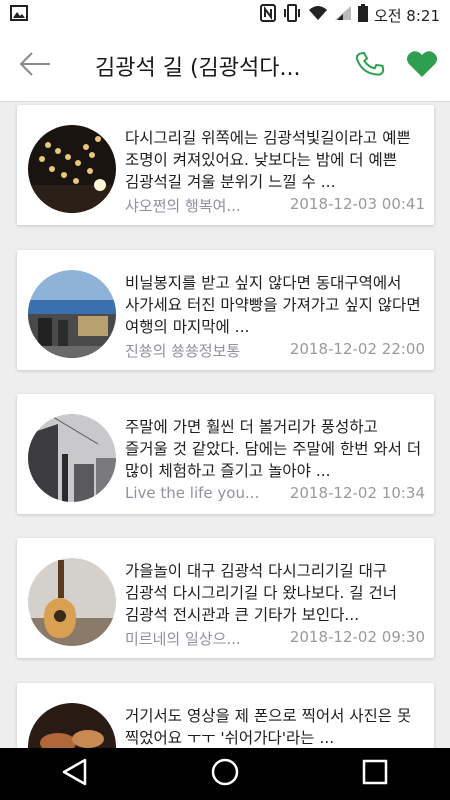 This screenshot has width=450, height=800. I want to click on signal-icon, so click(343, 15).